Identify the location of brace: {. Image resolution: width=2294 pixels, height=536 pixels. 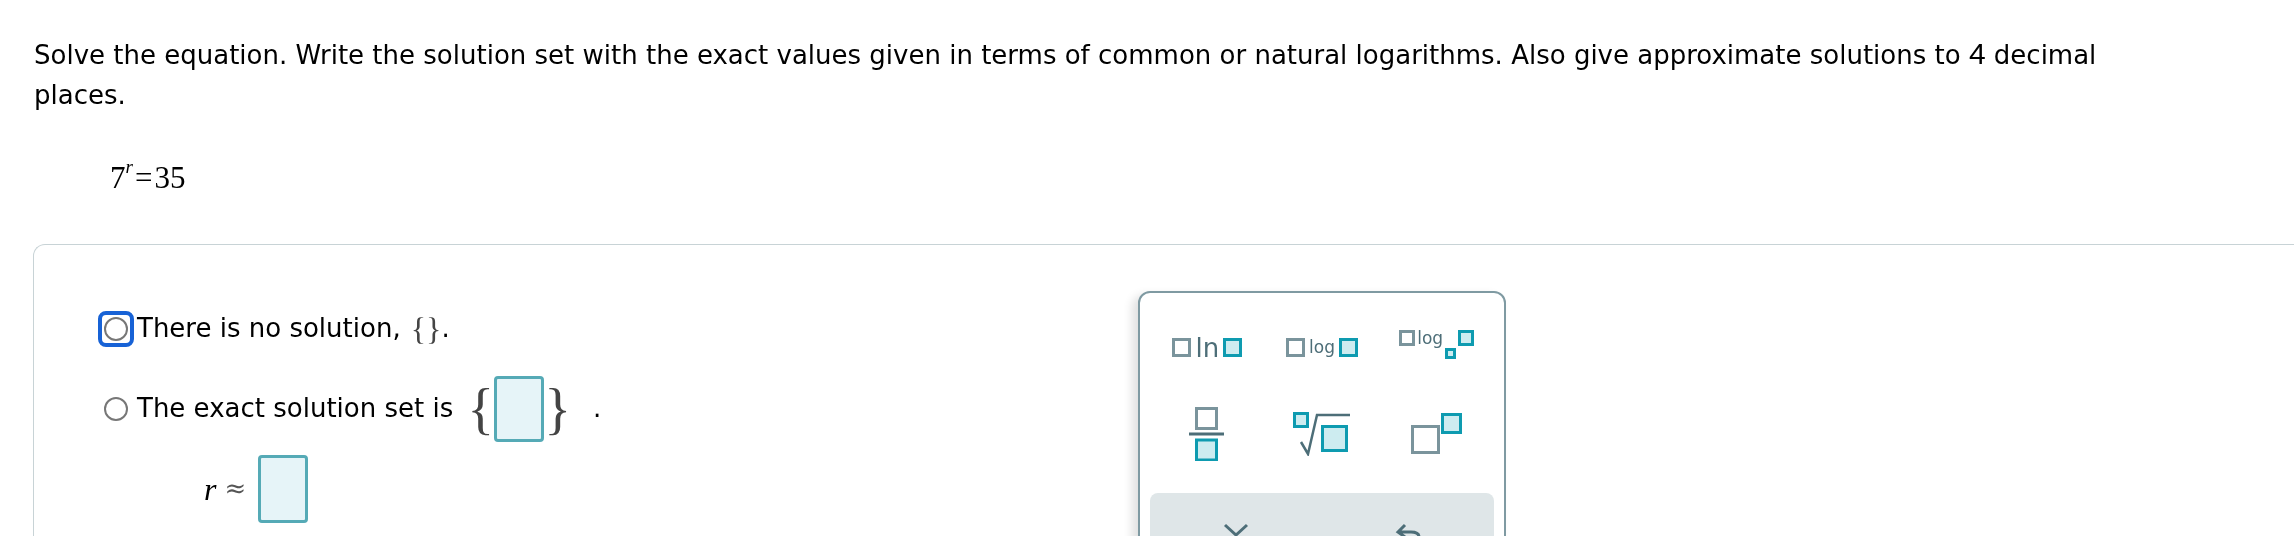
(481, 408).